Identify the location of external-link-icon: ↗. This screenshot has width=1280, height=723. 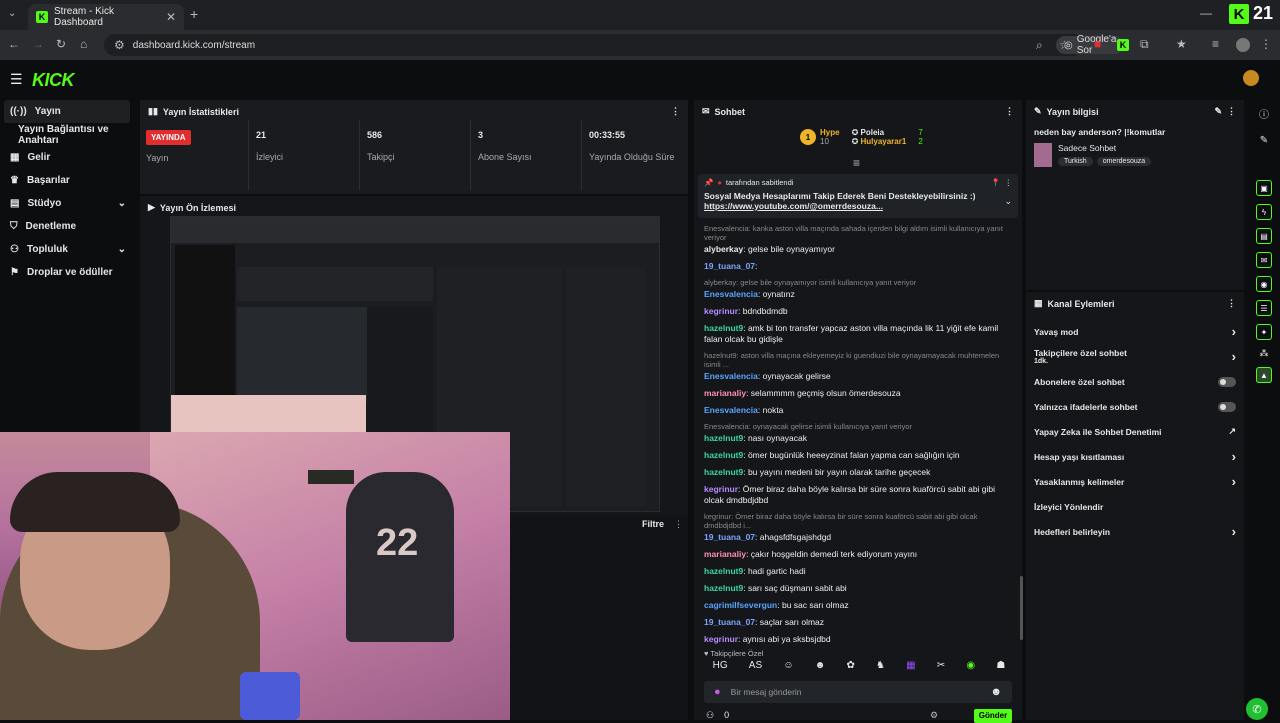
(1232, 431).